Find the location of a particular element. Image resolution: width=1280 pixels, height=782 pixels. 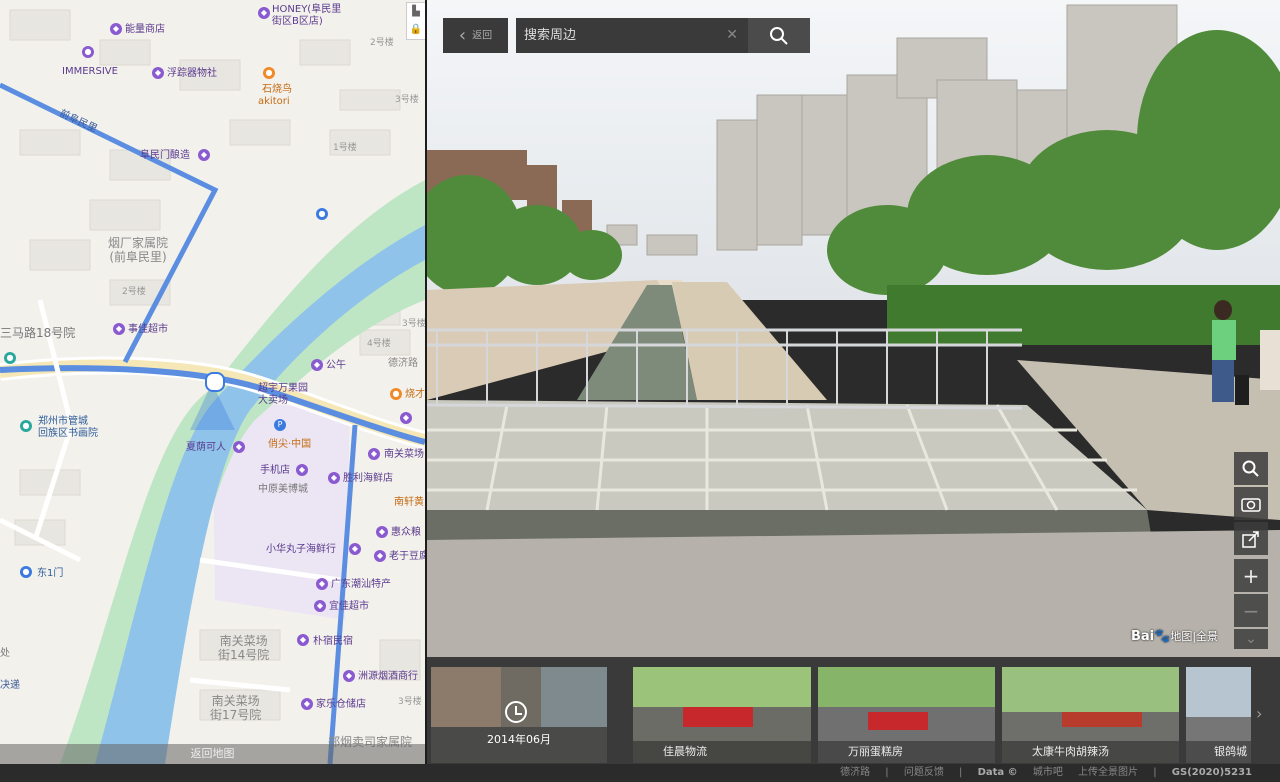

collapse-button: ⌄ is located at coordinates (1251, 639).